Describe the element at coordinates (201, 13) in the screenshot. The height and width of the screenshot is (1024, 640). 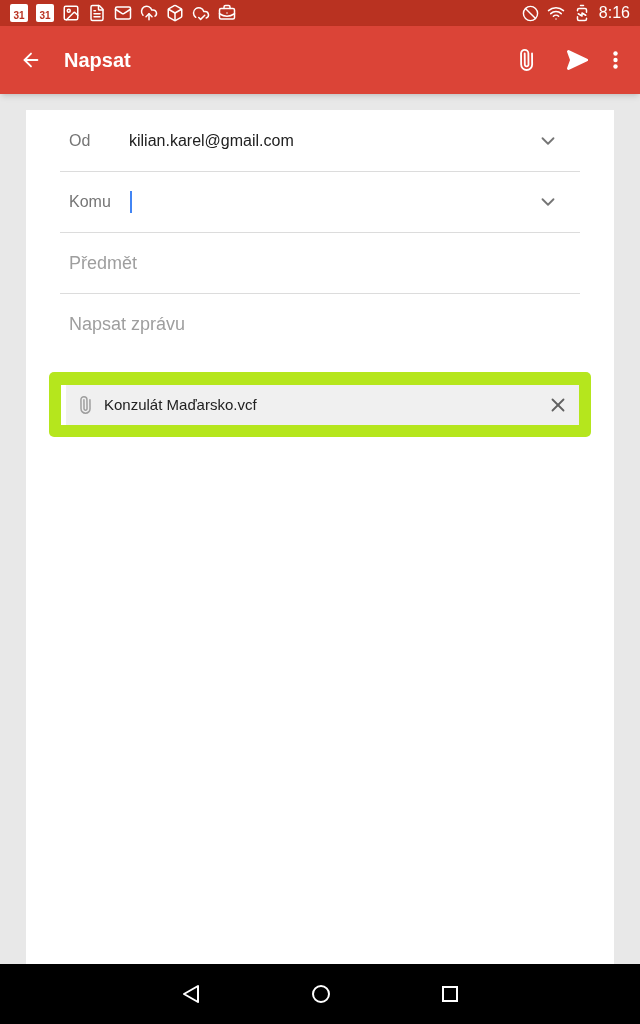
I see `cloud-check-icon` at that location.